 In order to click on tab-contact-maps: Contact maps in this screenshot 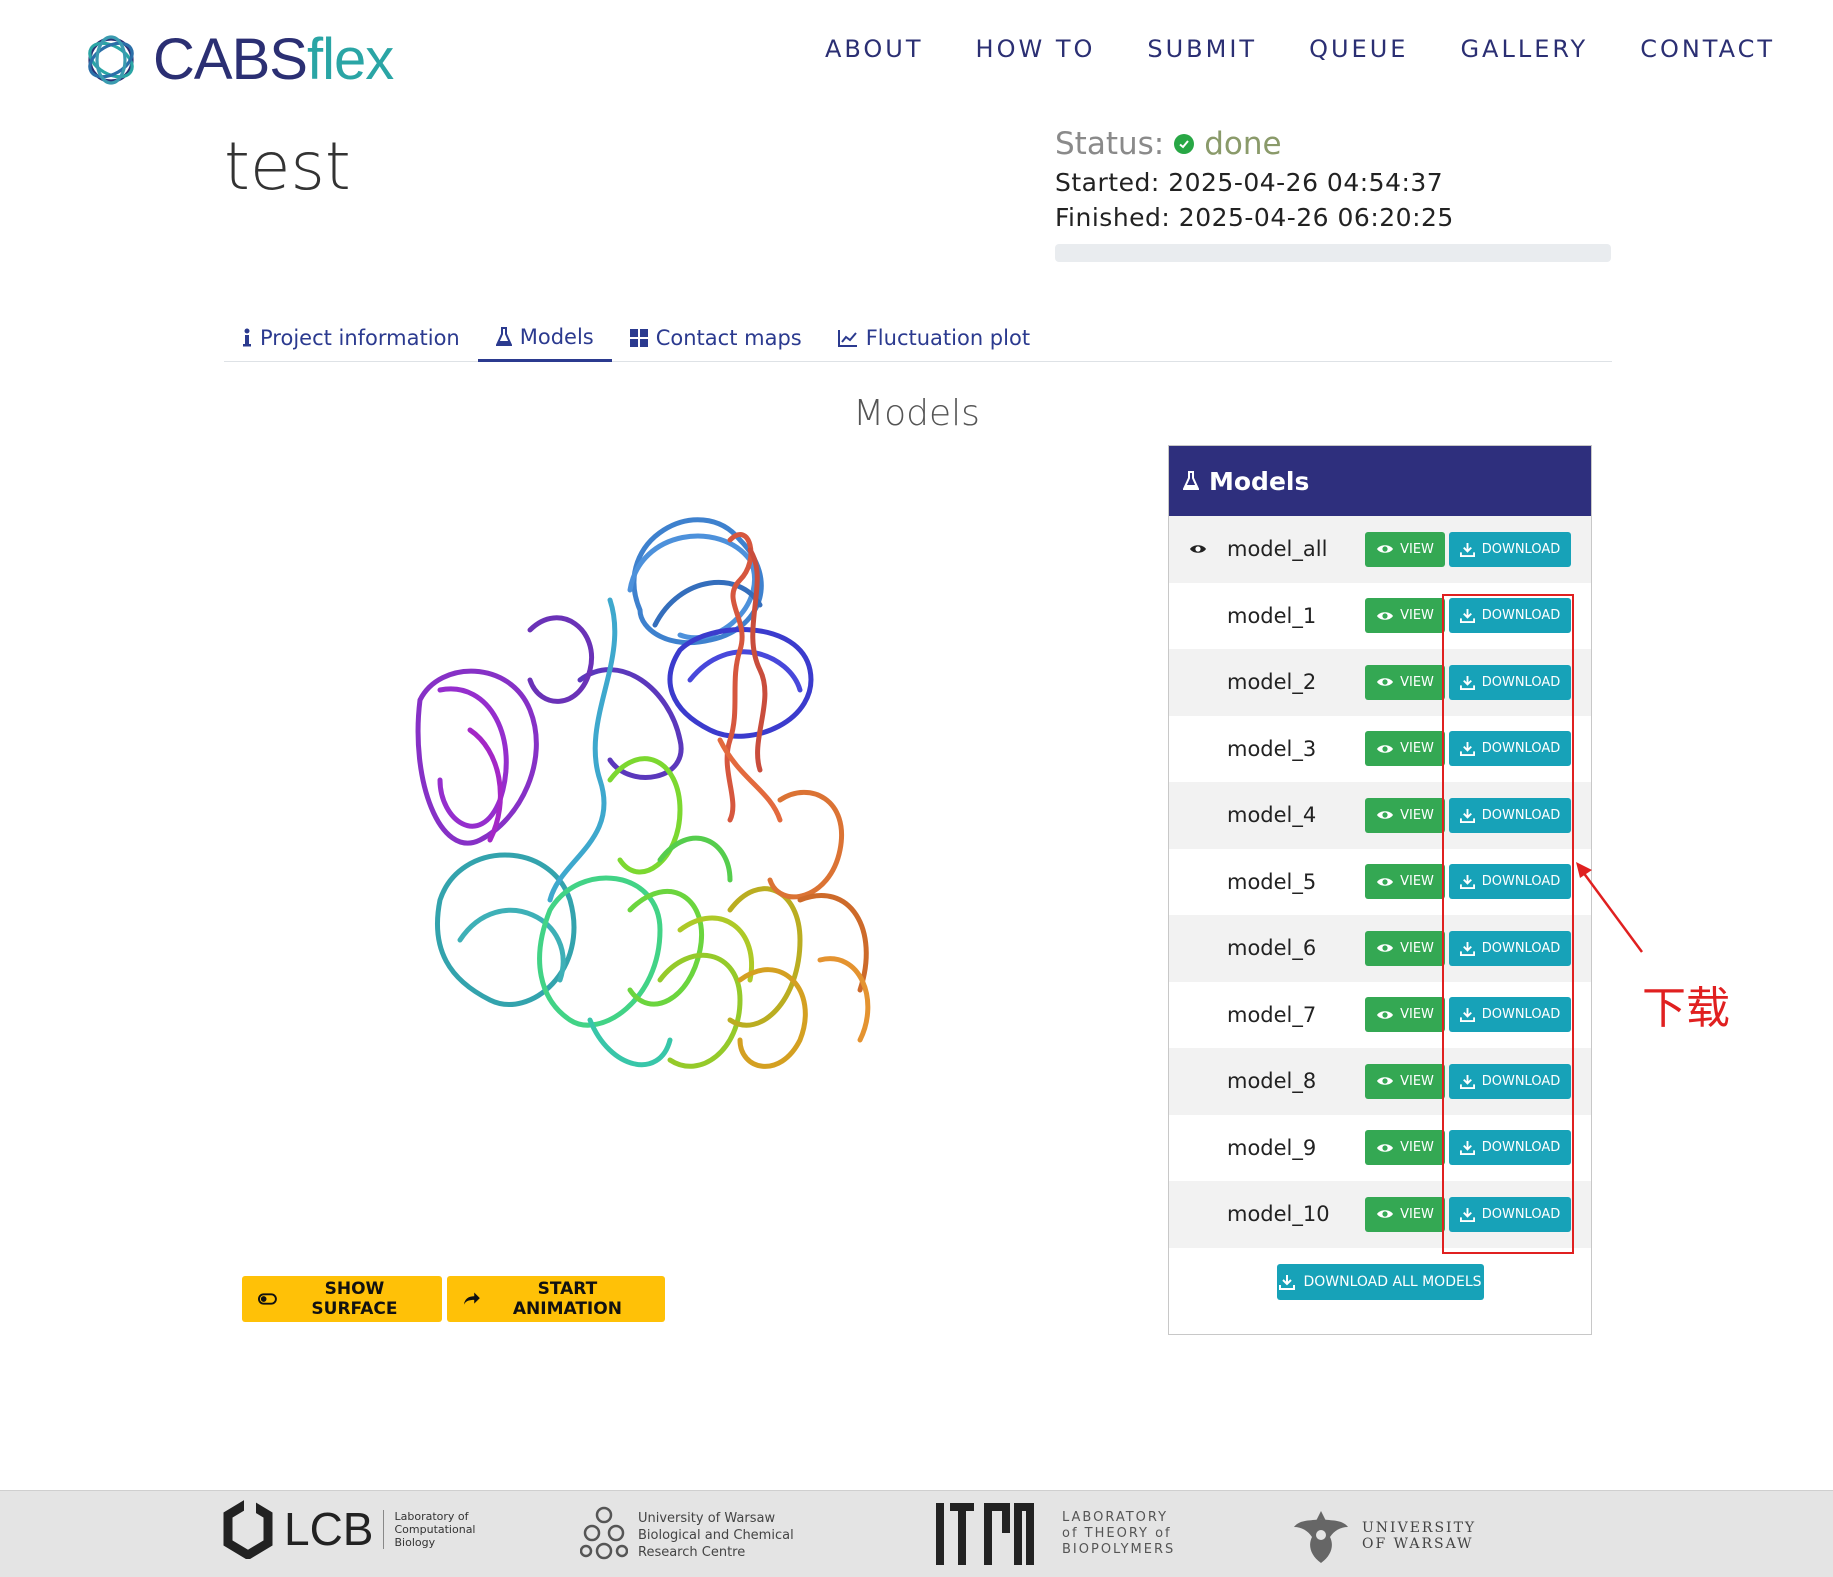, I will do `click(716, 338)`.